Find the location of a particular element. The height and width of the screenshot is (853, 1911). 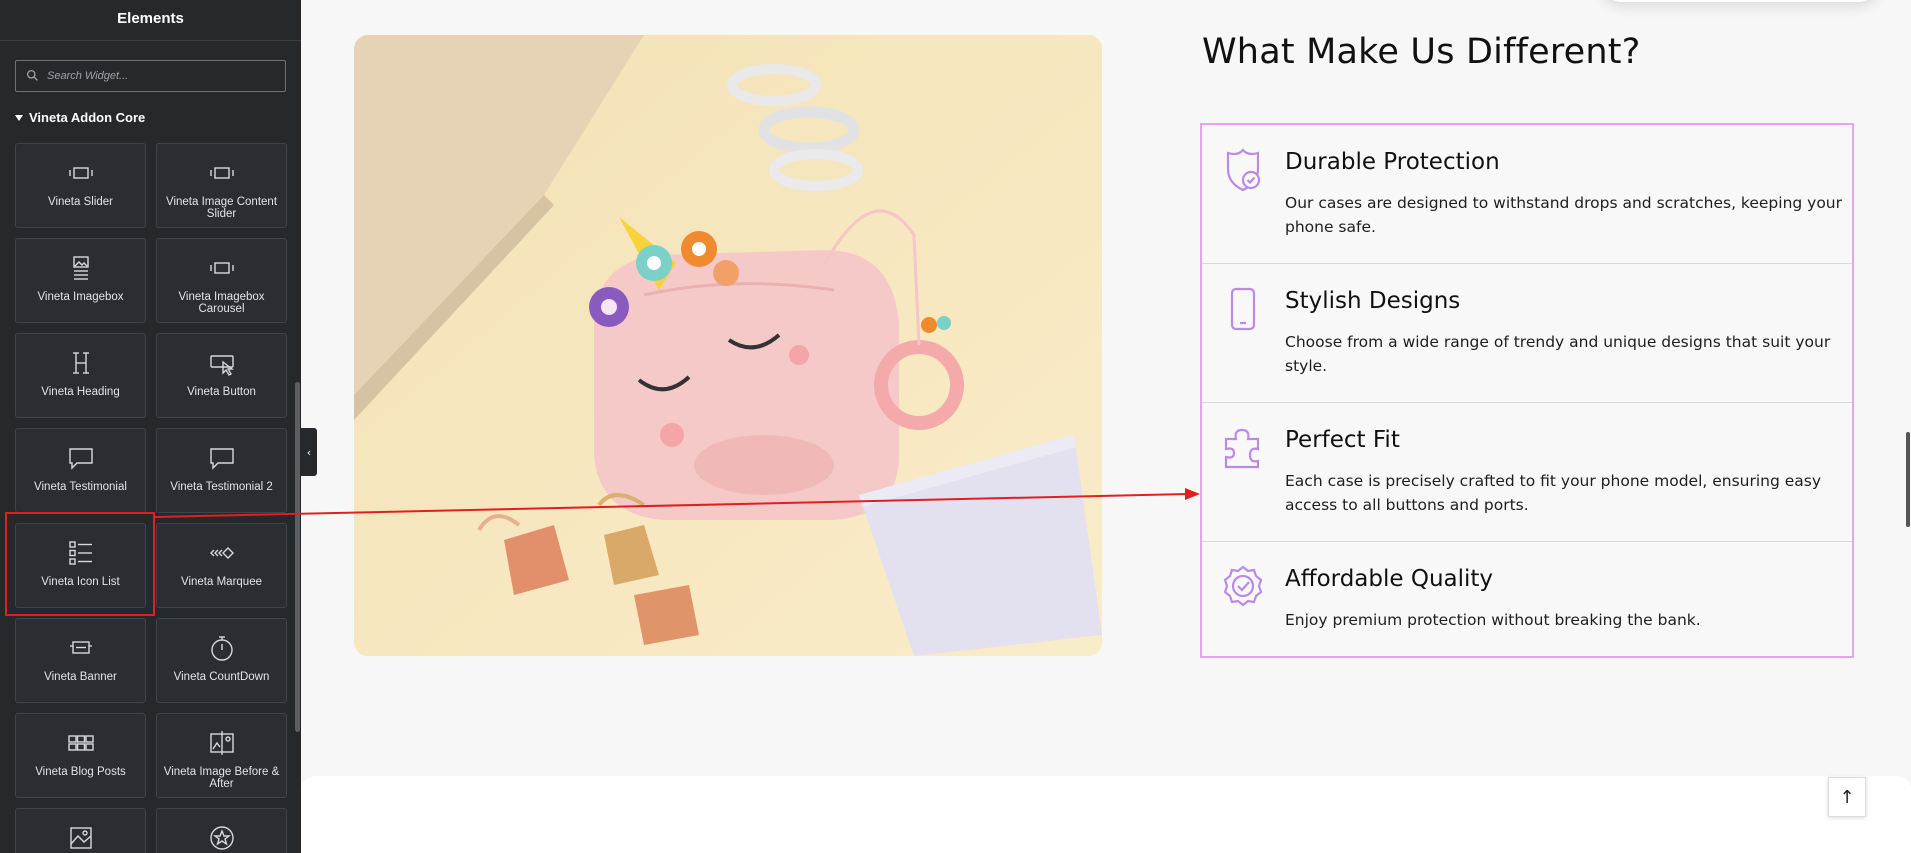

collapse-panel-button: ‹ is located at coordinates (309, 452).